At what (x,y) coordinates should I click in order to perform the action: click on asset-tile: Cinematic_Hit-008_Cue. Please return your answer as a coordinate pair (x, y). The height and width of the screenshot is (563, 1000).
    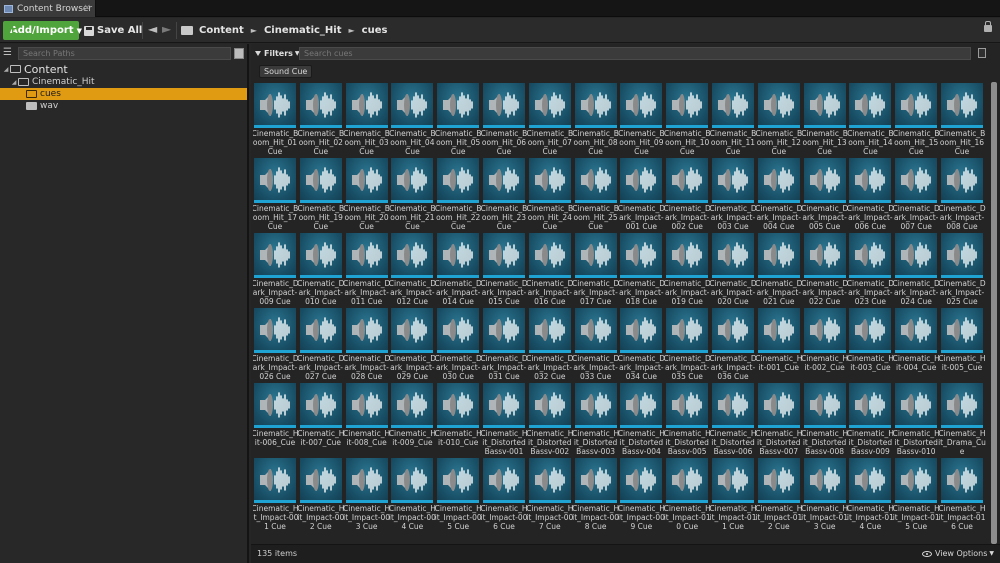
    Looking at the image, I should click on (366, 418).